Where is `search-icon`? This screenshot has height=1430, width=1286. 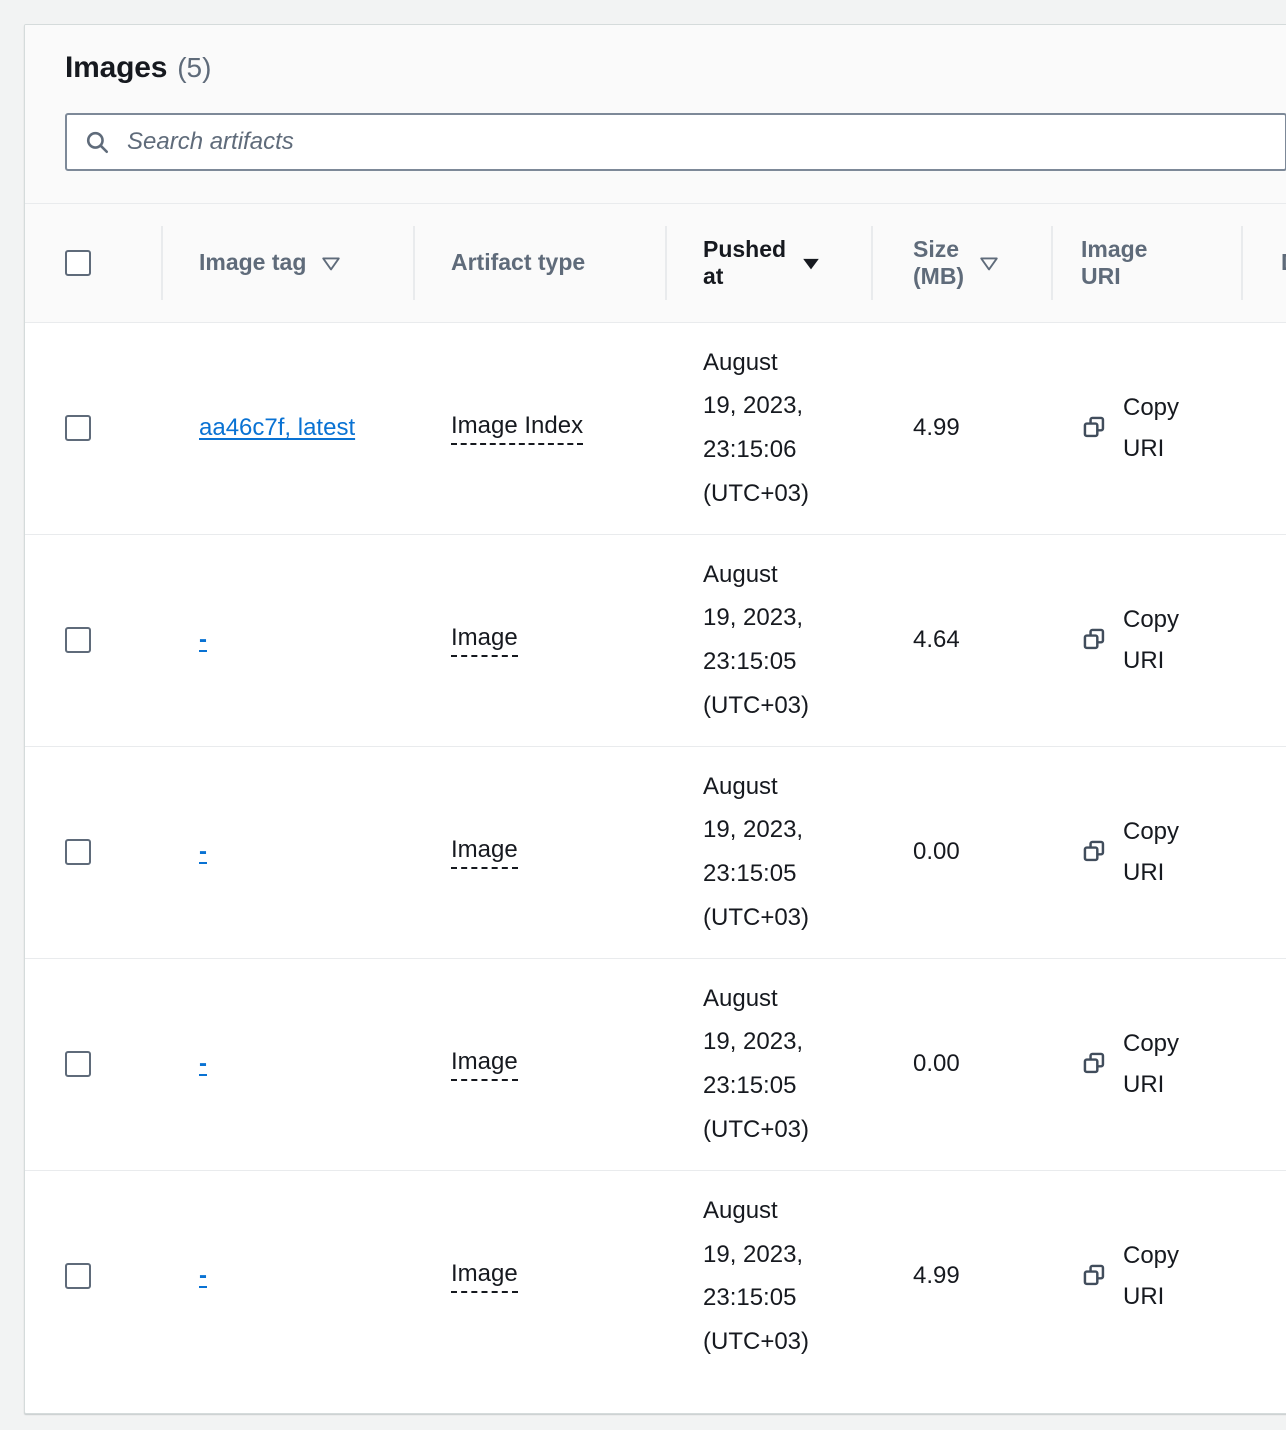
search-icon is located at coordinates (97, 142).